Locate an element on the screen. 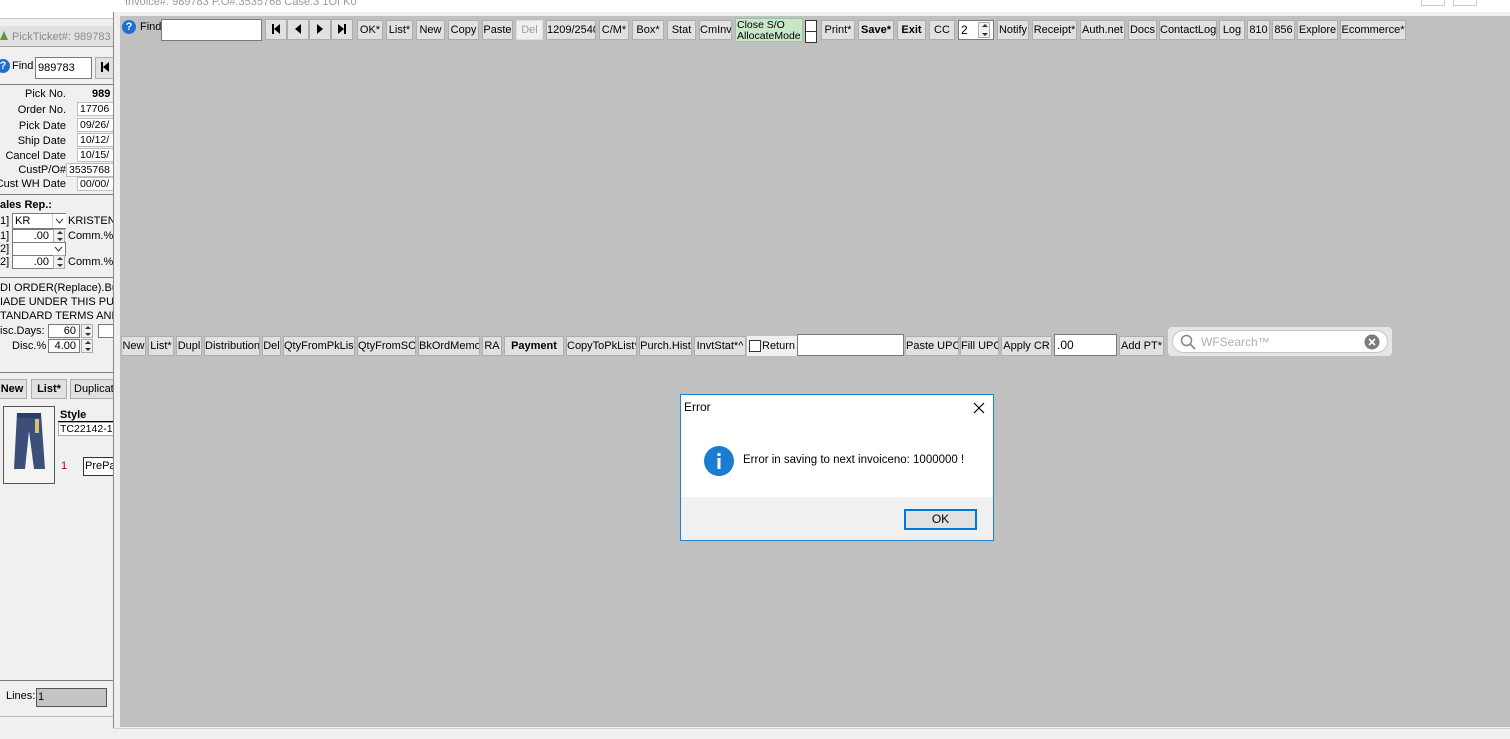  invoice-left-border is located at coordinates (116, 370).